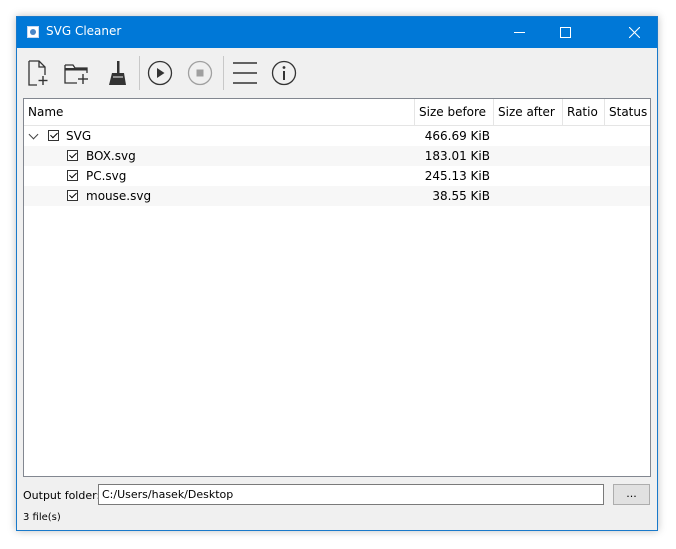 The width and height of the screenshot is (676, 549). Describe the element at coordinates (111, 156) in the screenshot. I see `file-name: BOX.svg` at that location.